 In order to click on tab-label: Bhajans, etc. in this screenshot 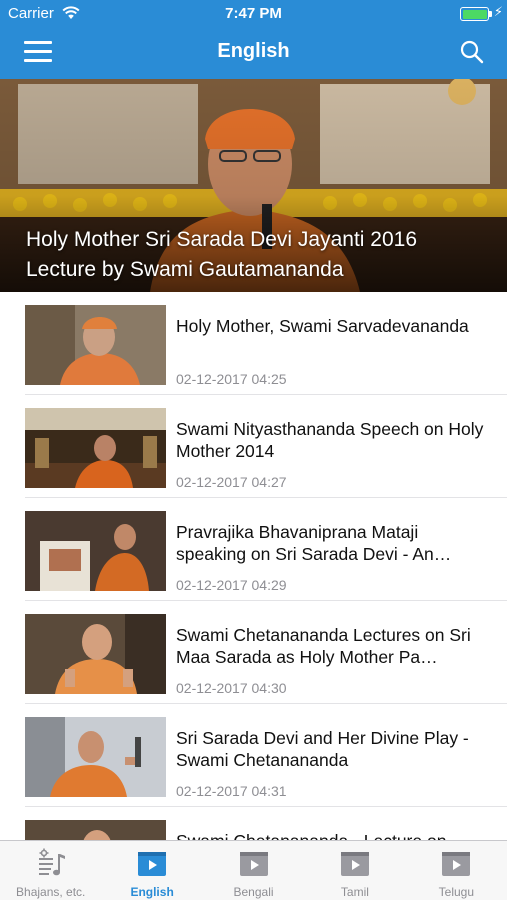, I will do `click(51, 892)`.